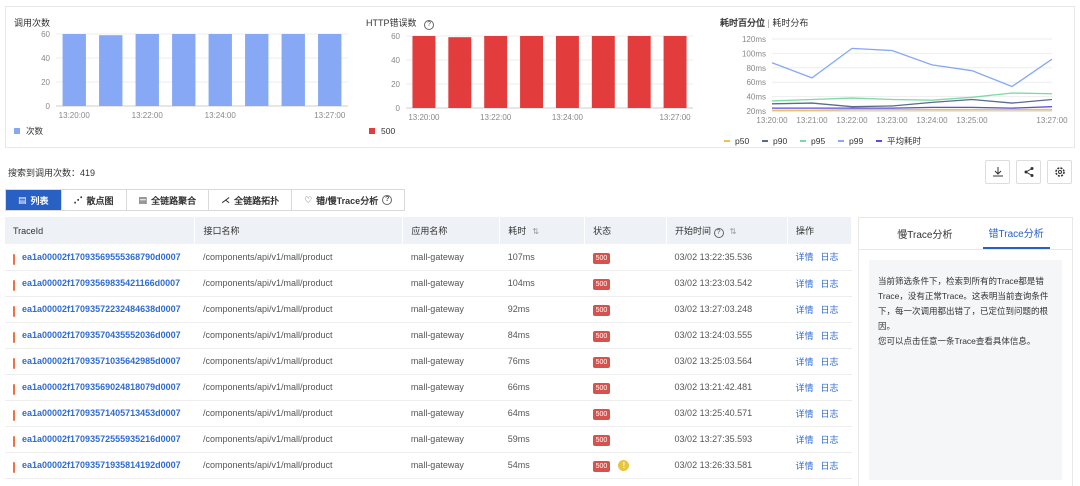 The image size is (1080, 486). I want to click on legend-label: 次数, so click(35, 131).